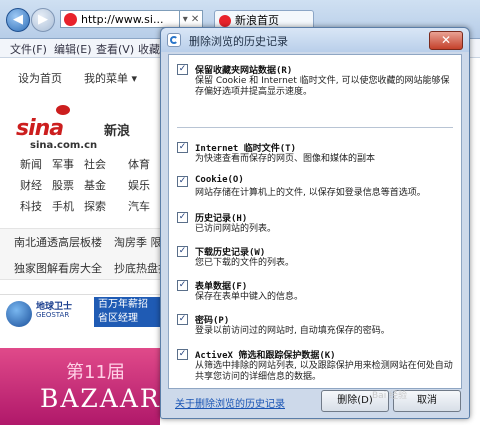 This screenshot has width=480, height=425. What do you see at coordinates (73, 49) in the screenshot?
I see `menu-edit: 编辑(E)` at bounding box center [73, 49].